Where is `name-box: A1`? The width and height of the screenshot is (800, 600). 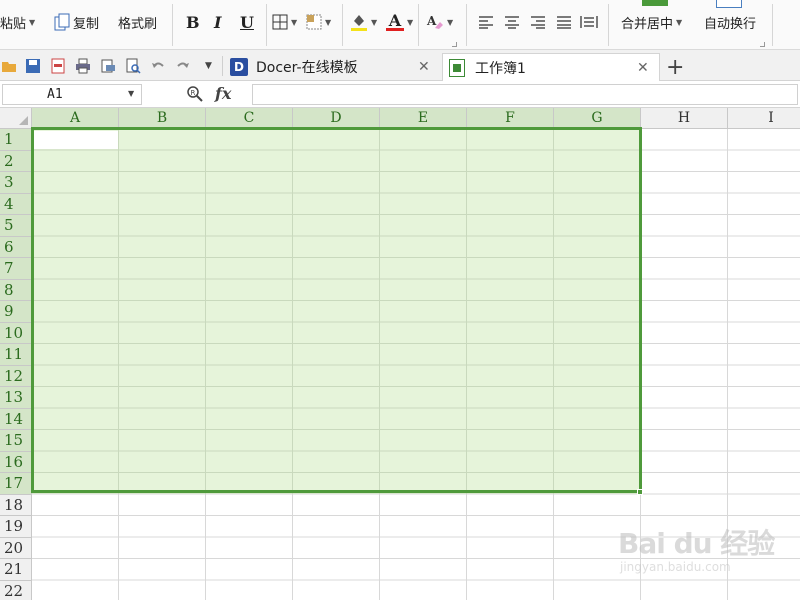
name-box: A1 is located at coordinates (72, 94).